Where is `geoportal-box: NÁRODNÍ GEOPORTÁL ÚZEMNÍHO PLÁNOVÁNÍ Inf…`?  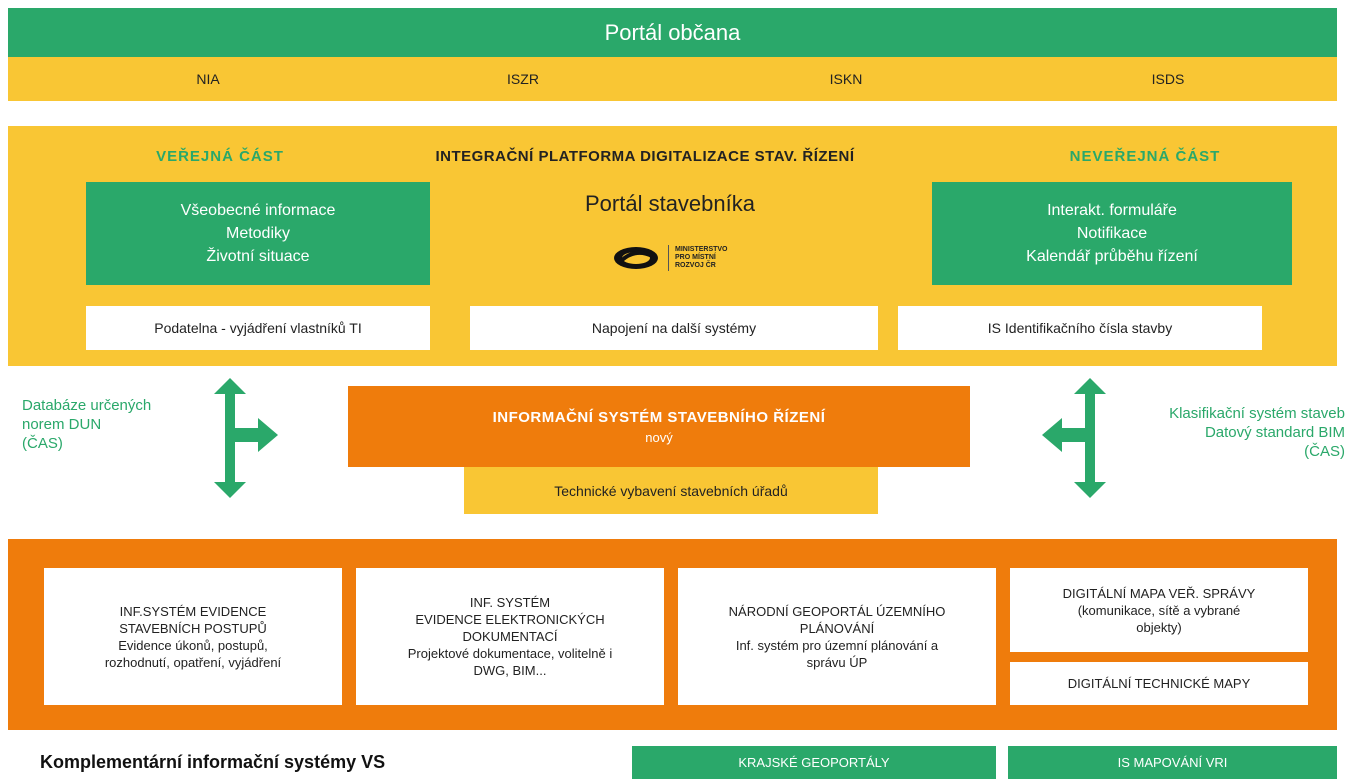
geoportal-box: NÁRODNÍ GEOPORTÁL ÚZEMNÍHO PLÁNOVÁNÍ Inf… is located at coordinates (837, 636).